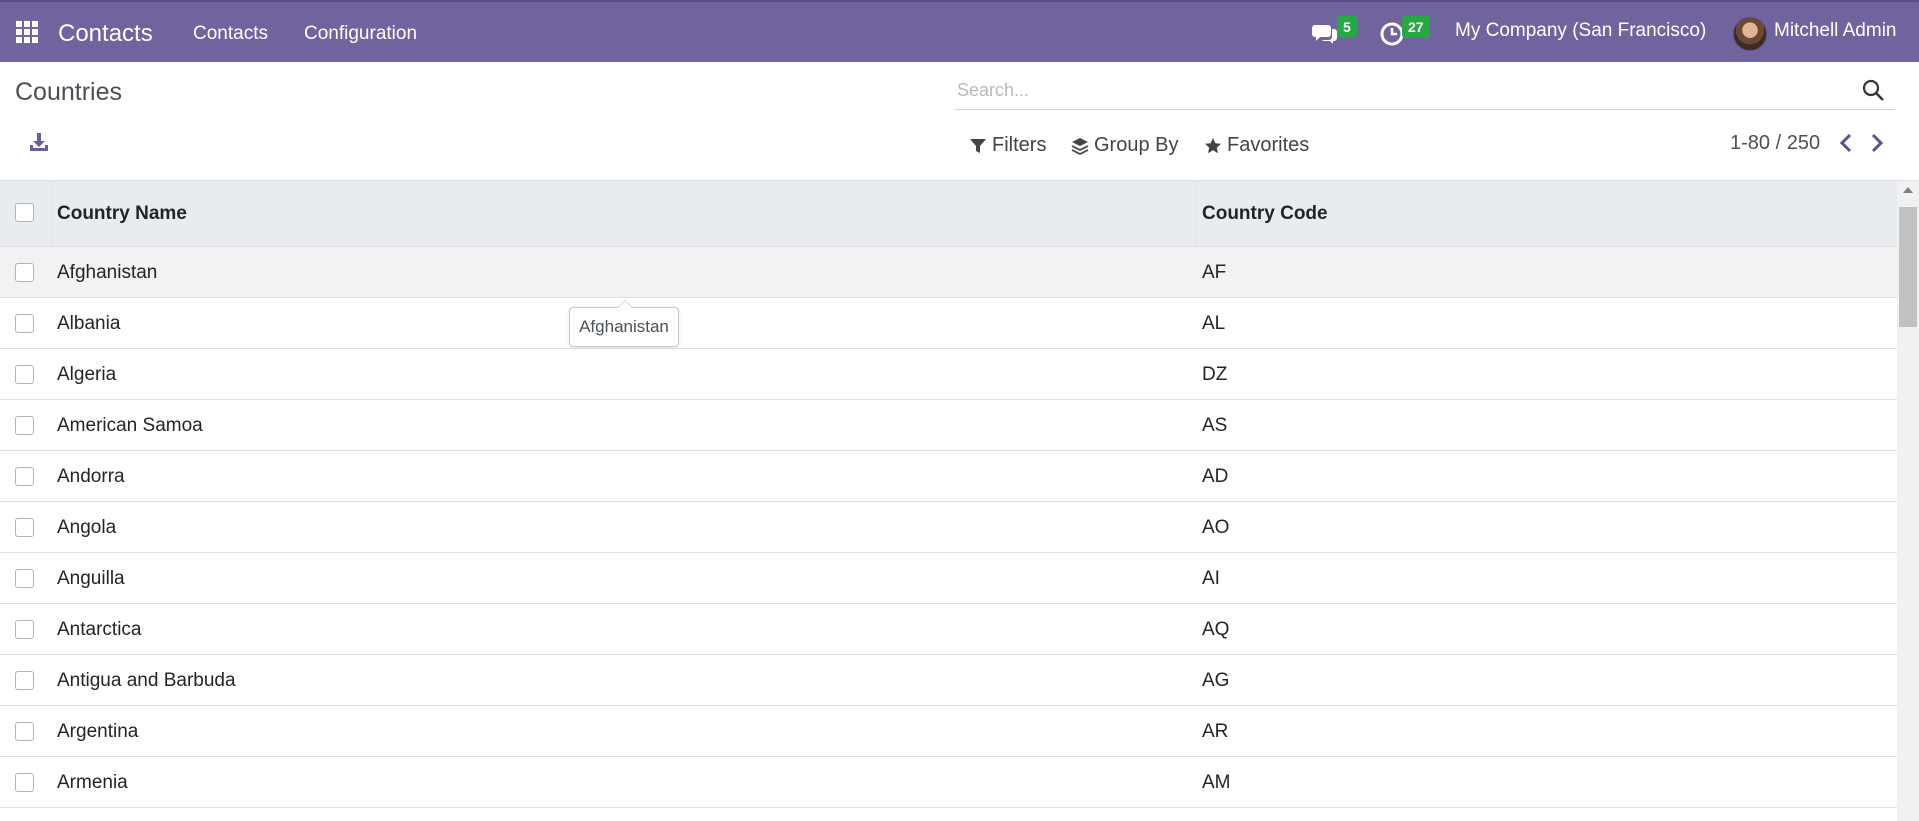  Describe the element at coordinates (68, 92) in the screenshot. I see `page-title: Countries` at that location.